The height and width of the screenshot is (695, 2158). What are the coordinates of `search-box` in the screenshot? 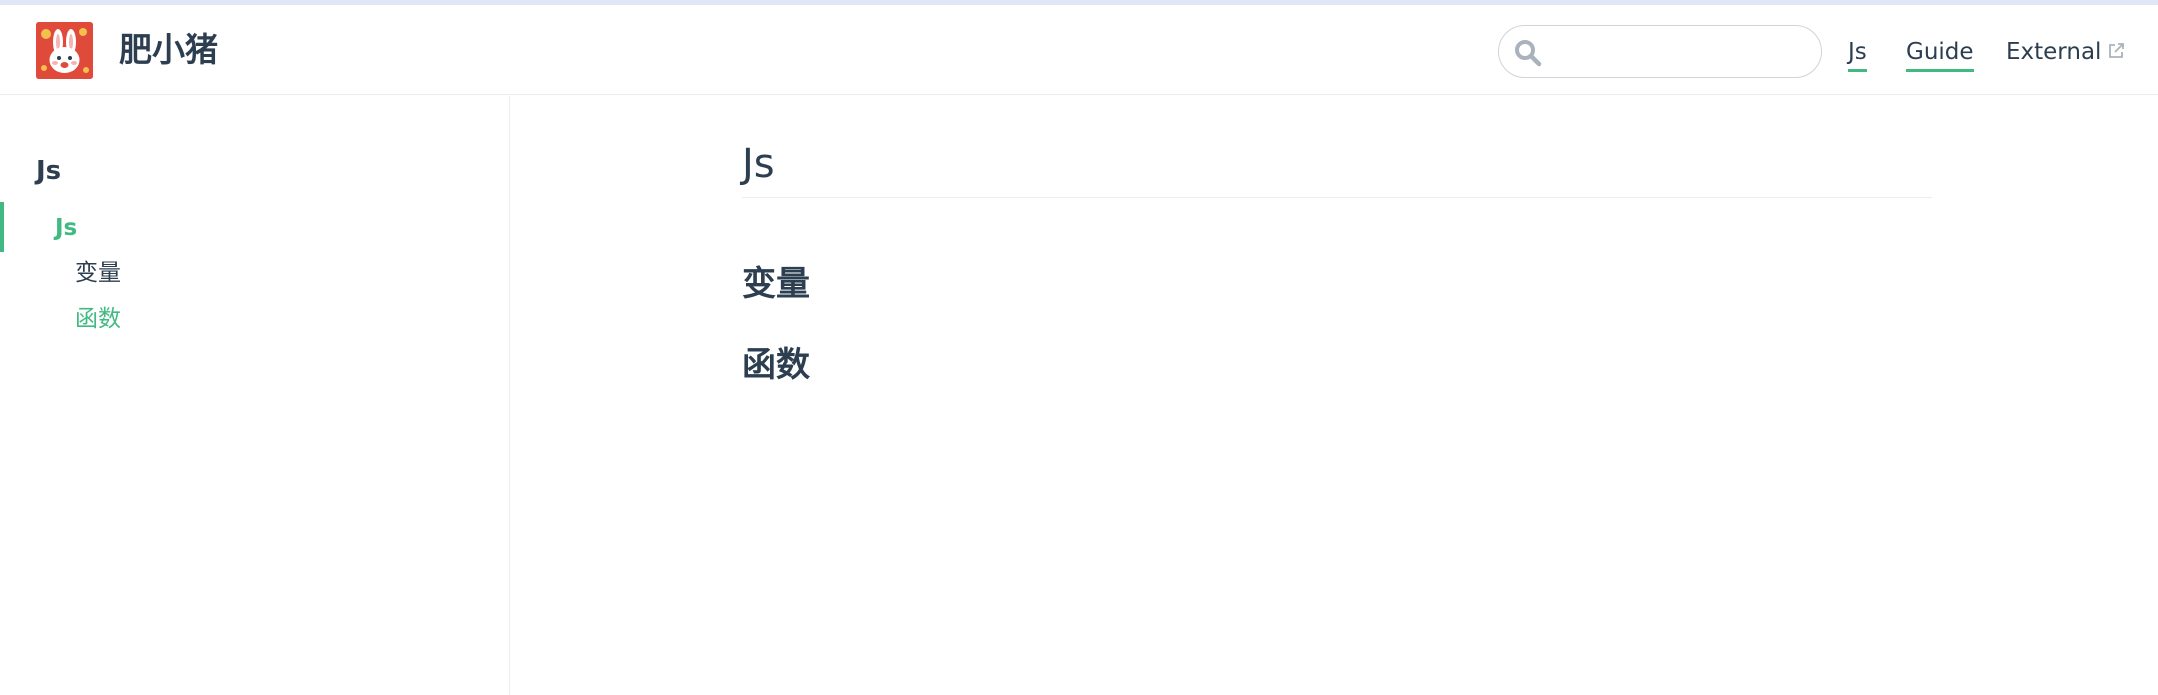 It's located at (1660, 51).